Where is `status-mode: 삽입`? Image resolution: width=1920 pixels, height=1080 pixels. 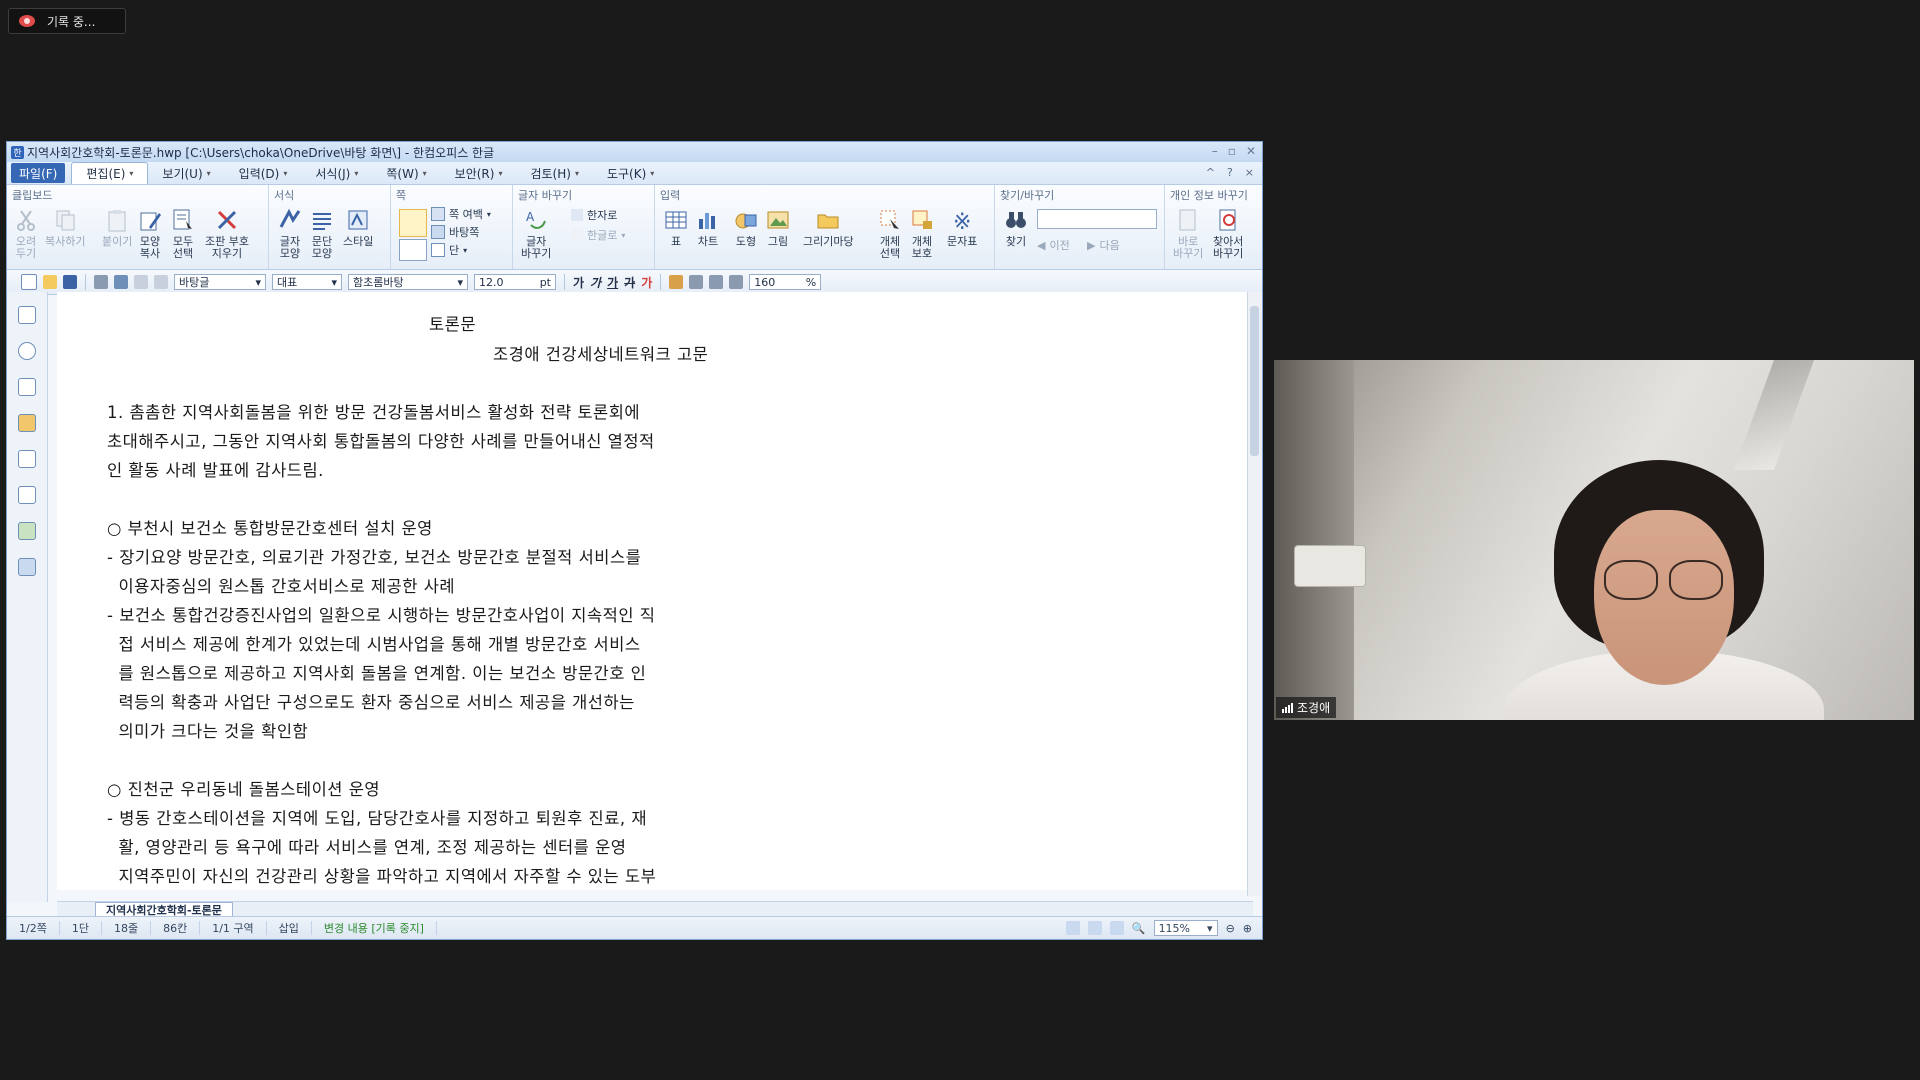
status-mode: 삽입 is located at coordinates (289, 928).